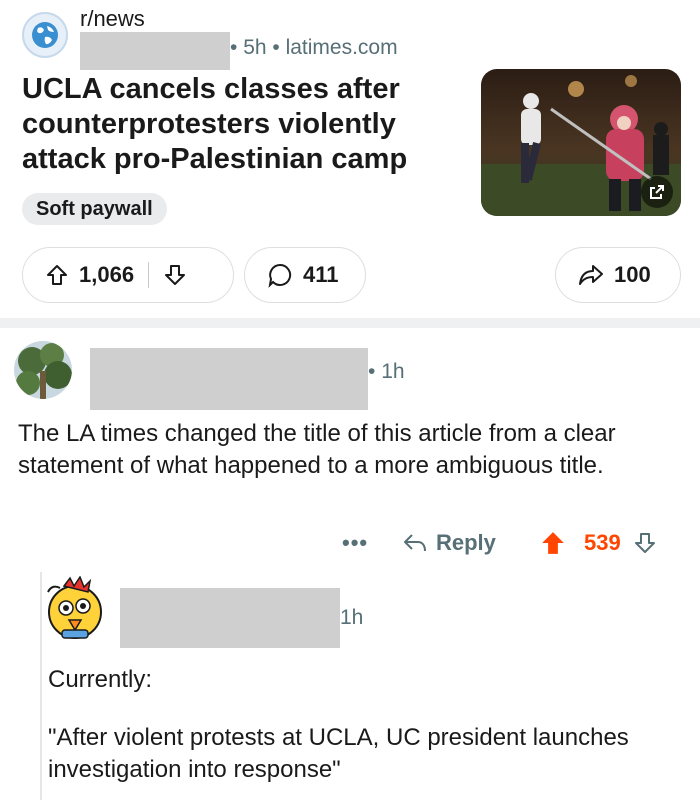  Describe the element at coordinates (75, 608) in the screenshot. I see `reply-avatar` at that location.